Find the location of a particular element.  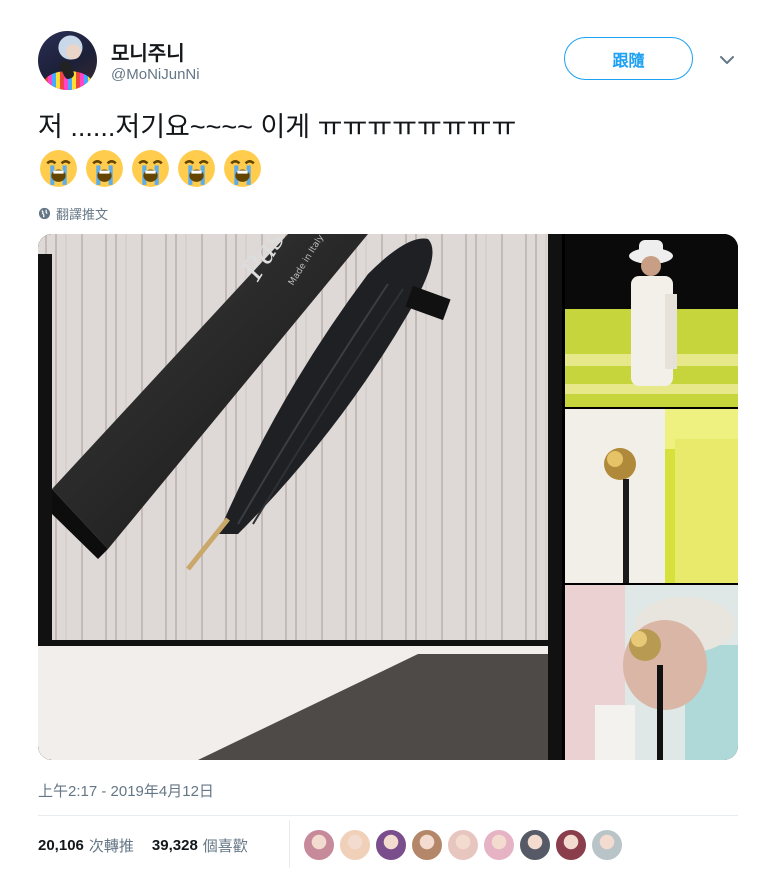

author-avatar is located at coordinates (67, 60).